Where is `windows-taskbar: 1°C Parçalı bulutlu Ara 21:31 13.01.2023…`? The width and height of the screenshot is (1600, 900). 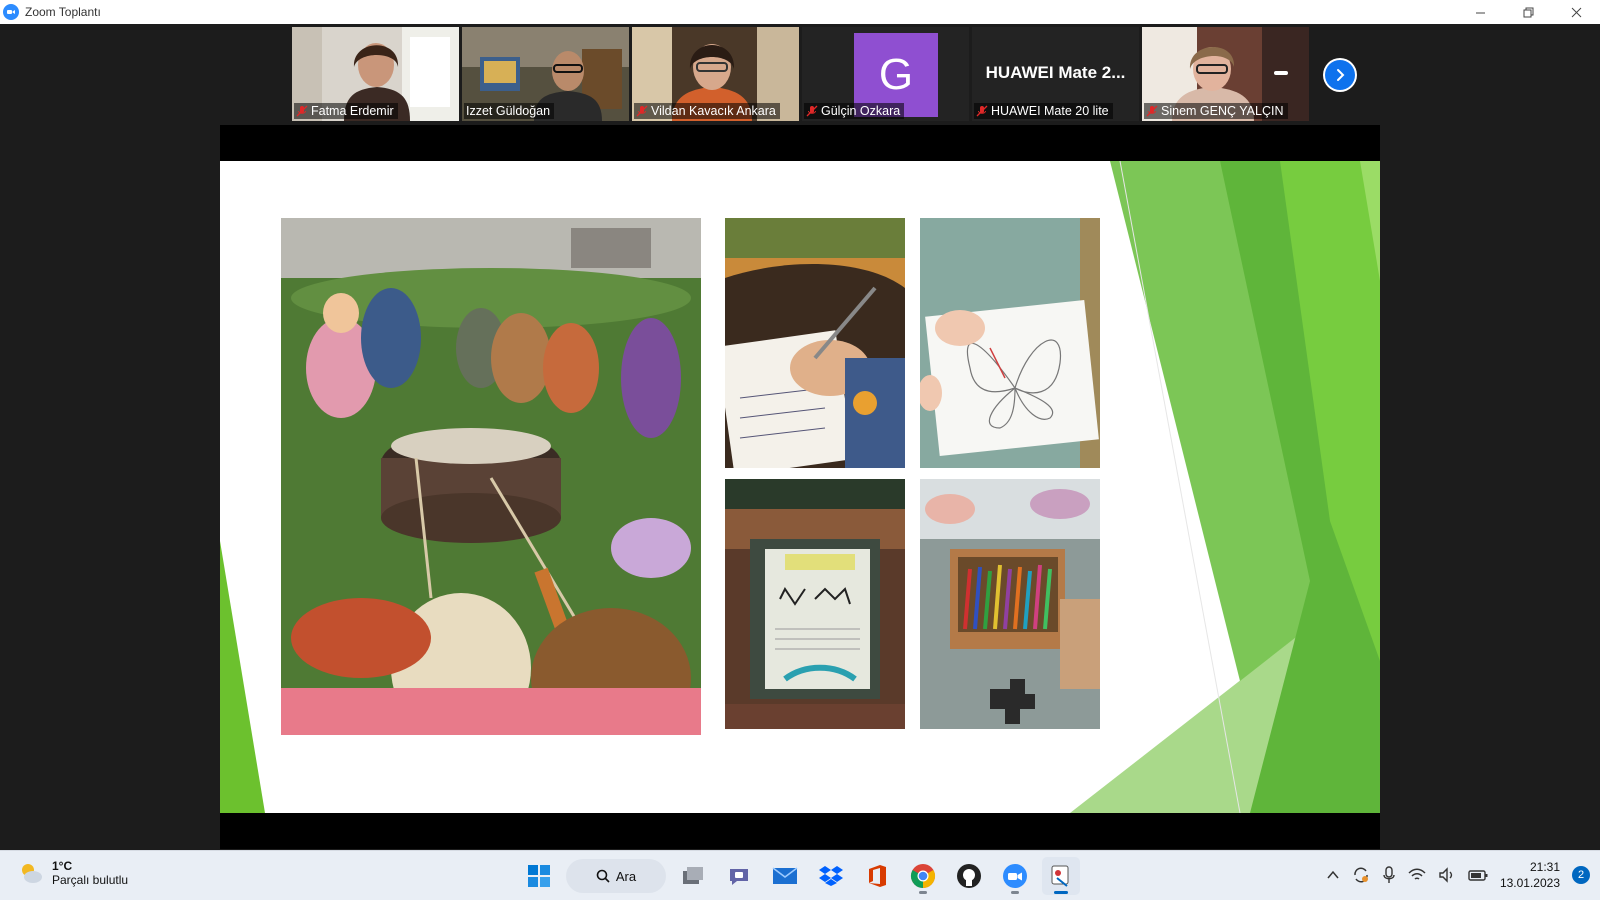
windows-taskbar: 1°C Parçalı bulutlu Ara 21:31 13.01.2023… is located at coordinates (800, 875).